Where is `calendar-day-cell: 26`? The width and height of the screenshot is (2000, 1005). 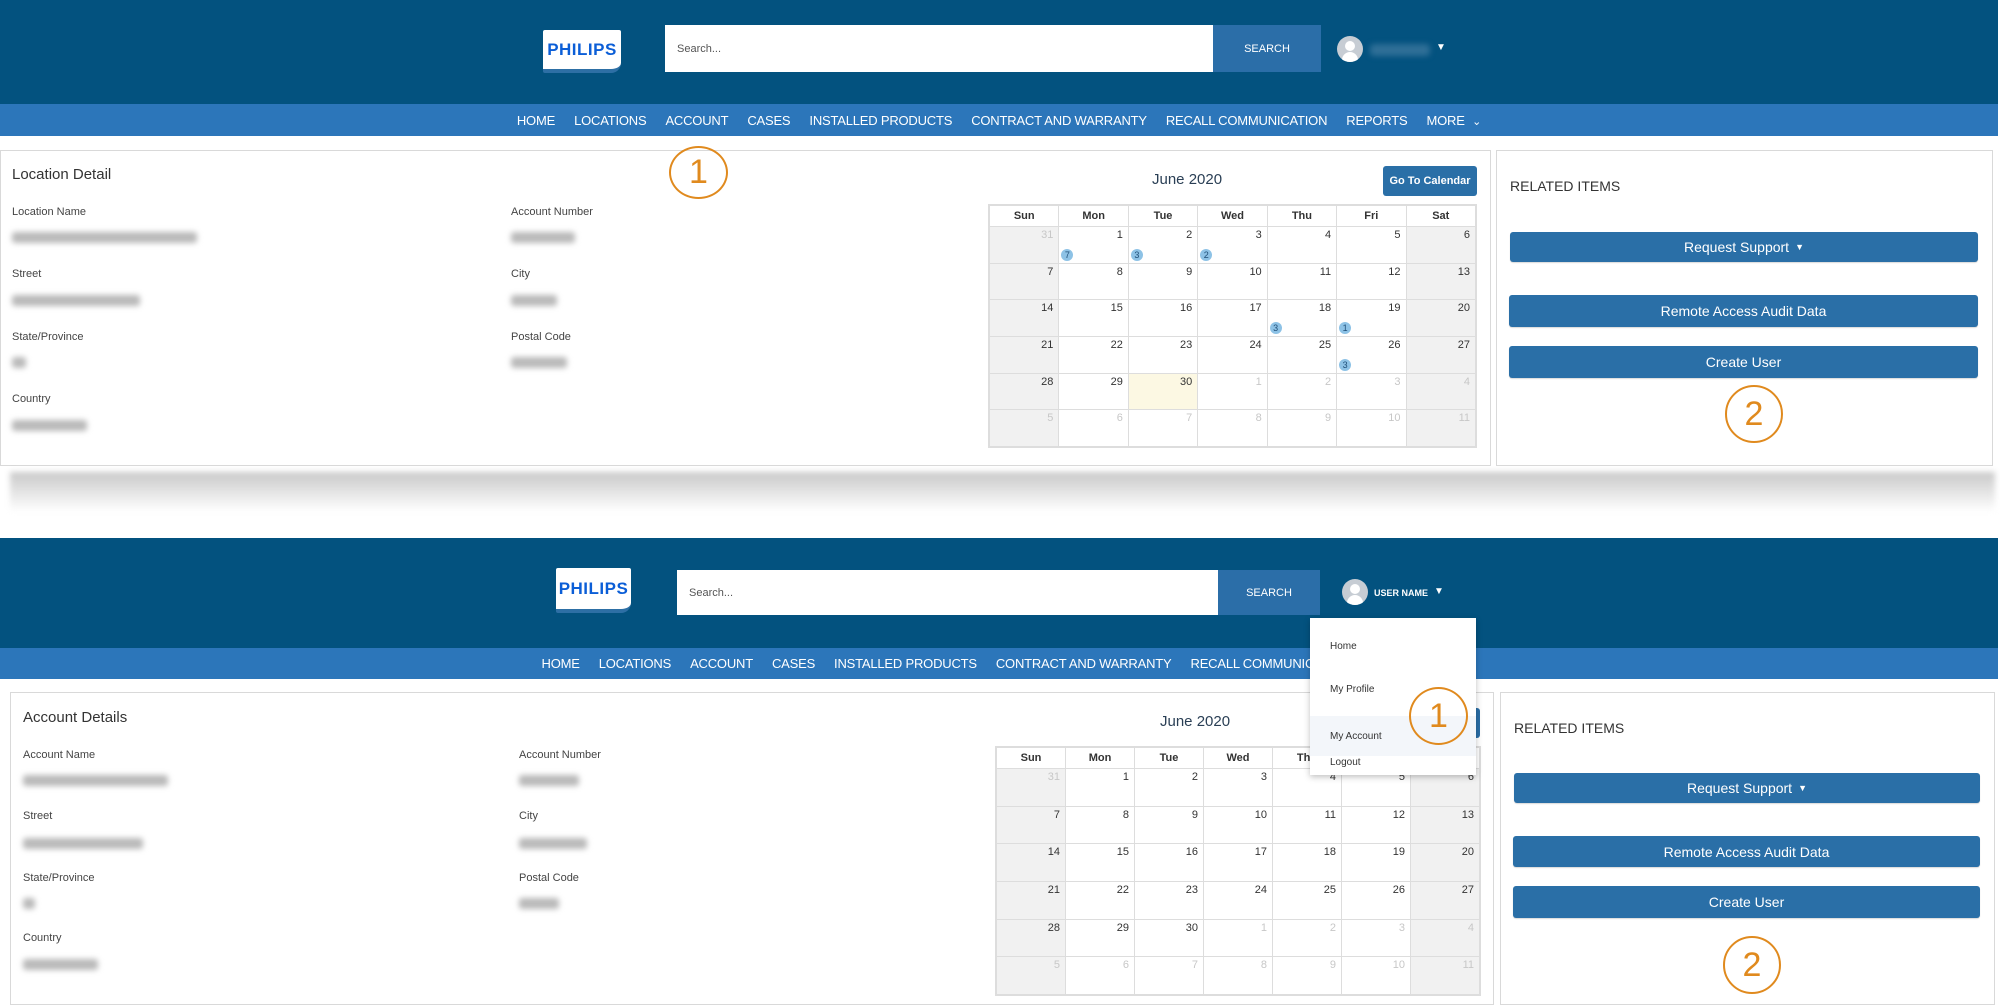 calendar-day-cell: 26 is located at coordinates (1376, 900).